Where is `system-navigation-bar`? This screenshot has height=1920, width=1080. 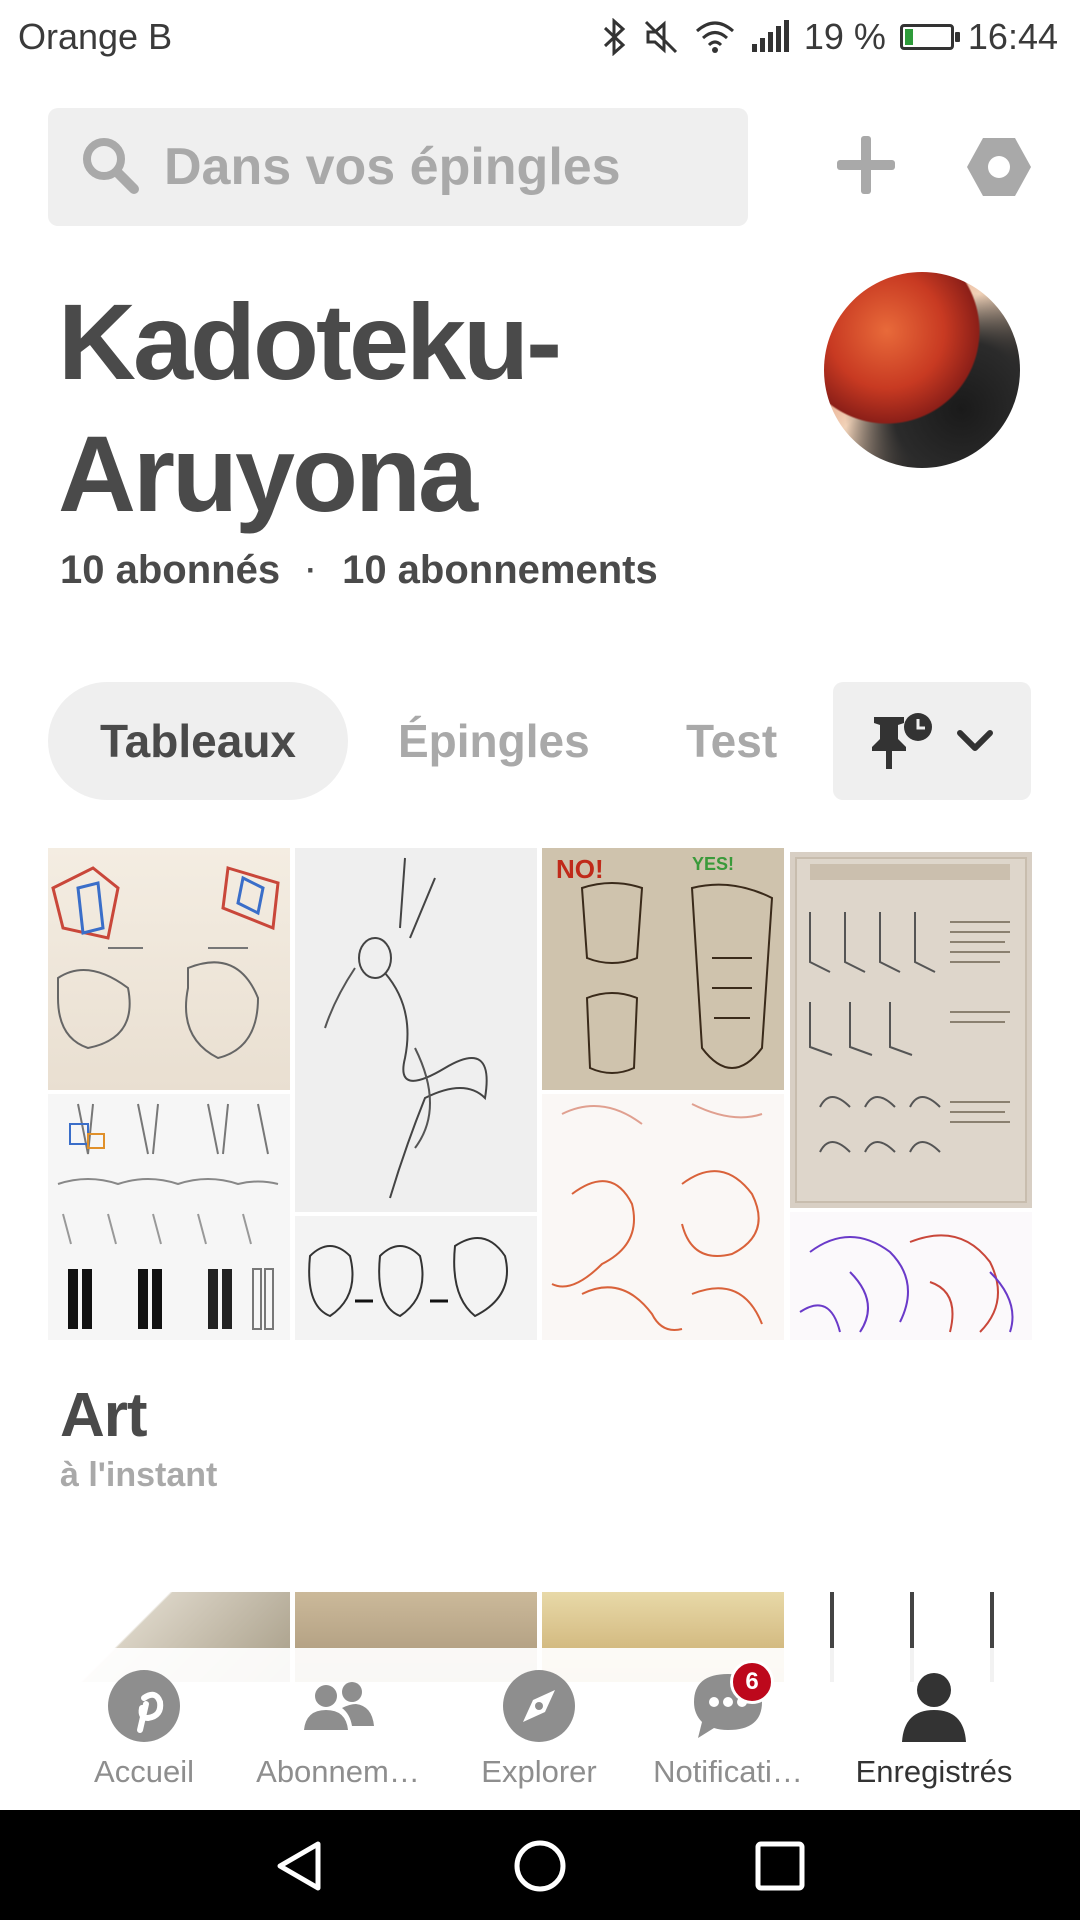
system-navigation-bar is located at coordinates (540, 1865).